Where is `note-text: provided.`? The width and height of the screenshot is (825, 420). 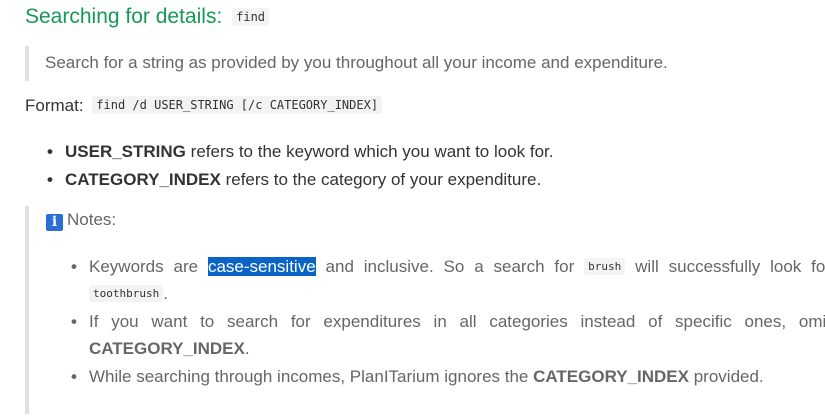 note-text: provided. is located at coordinates (728, 376).